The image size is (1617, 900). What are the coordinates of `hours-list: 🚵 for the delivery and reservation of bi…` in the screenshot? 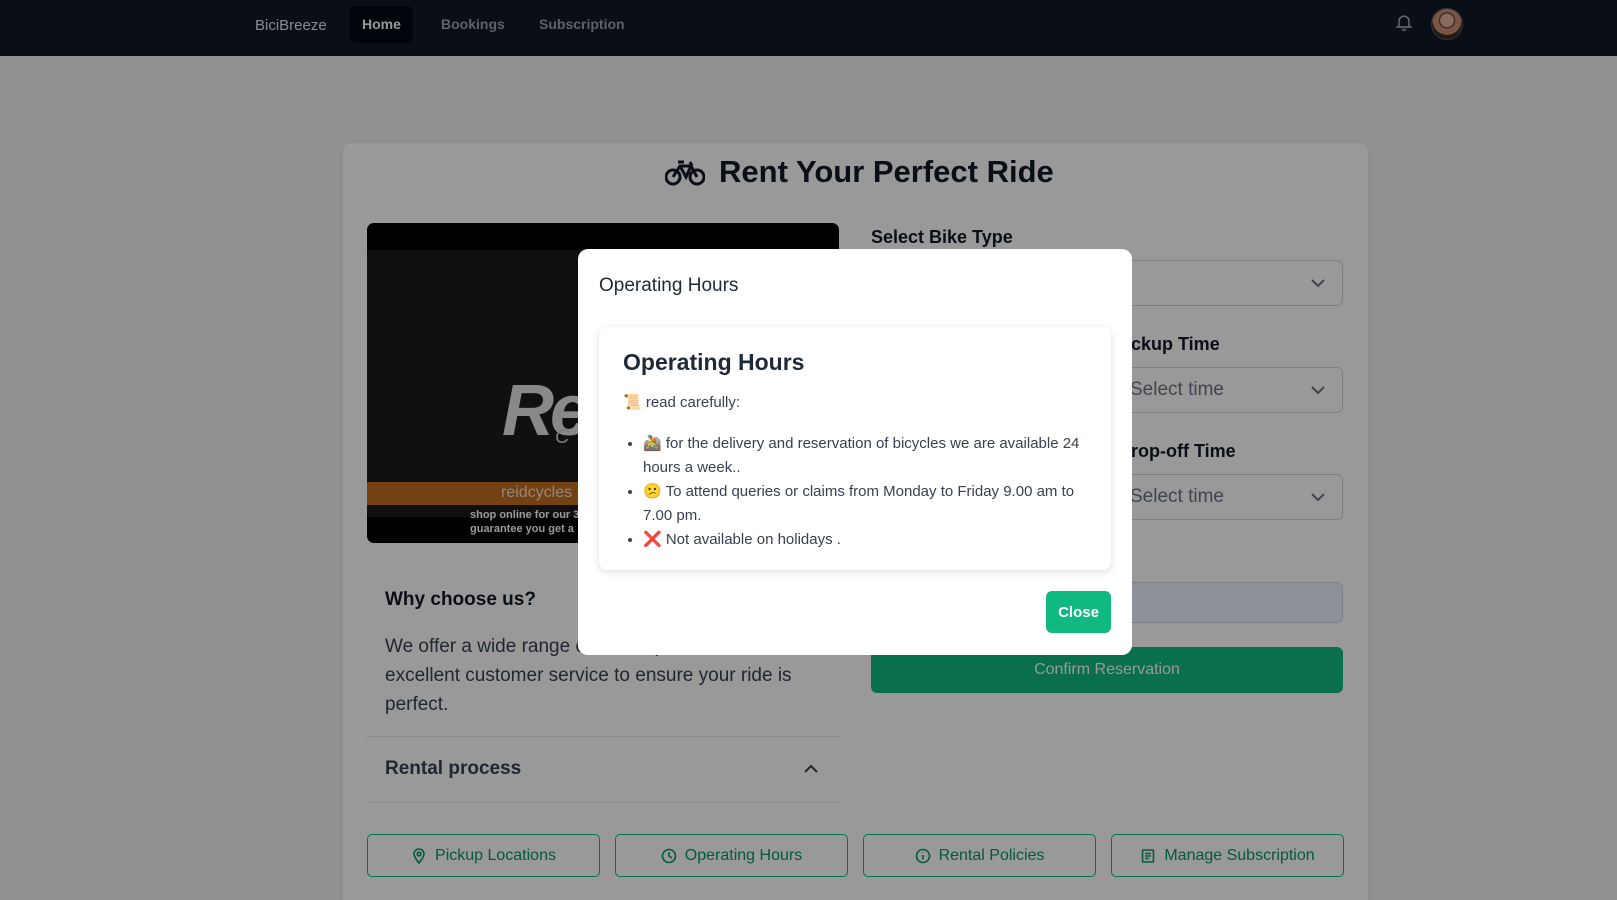 It's located at (867, 492).